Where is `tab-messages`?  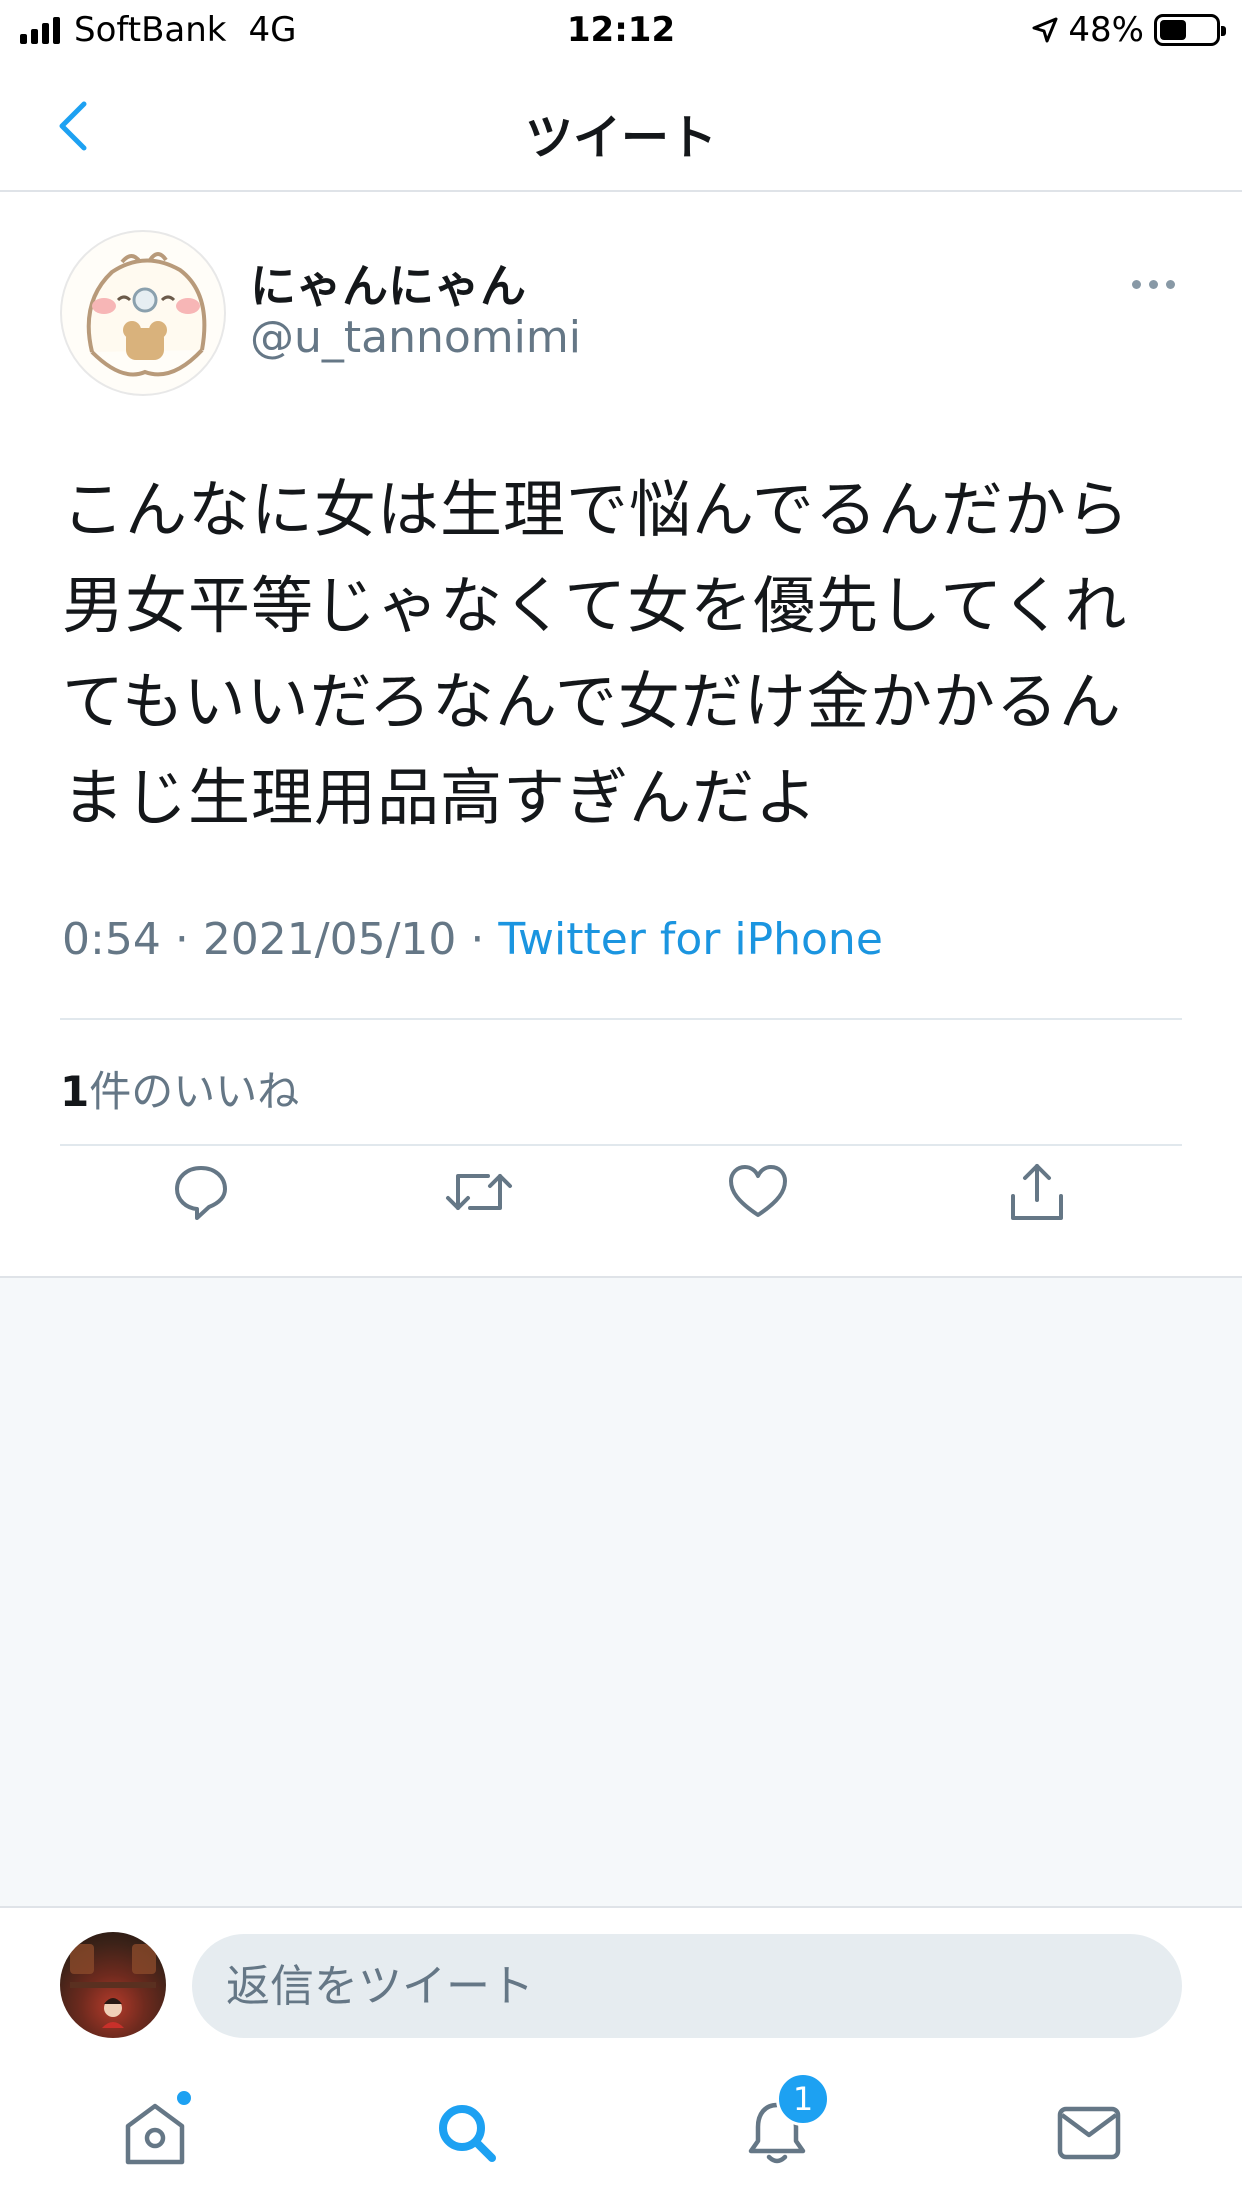 tab-messages is located at coordinates (1089, 2133).